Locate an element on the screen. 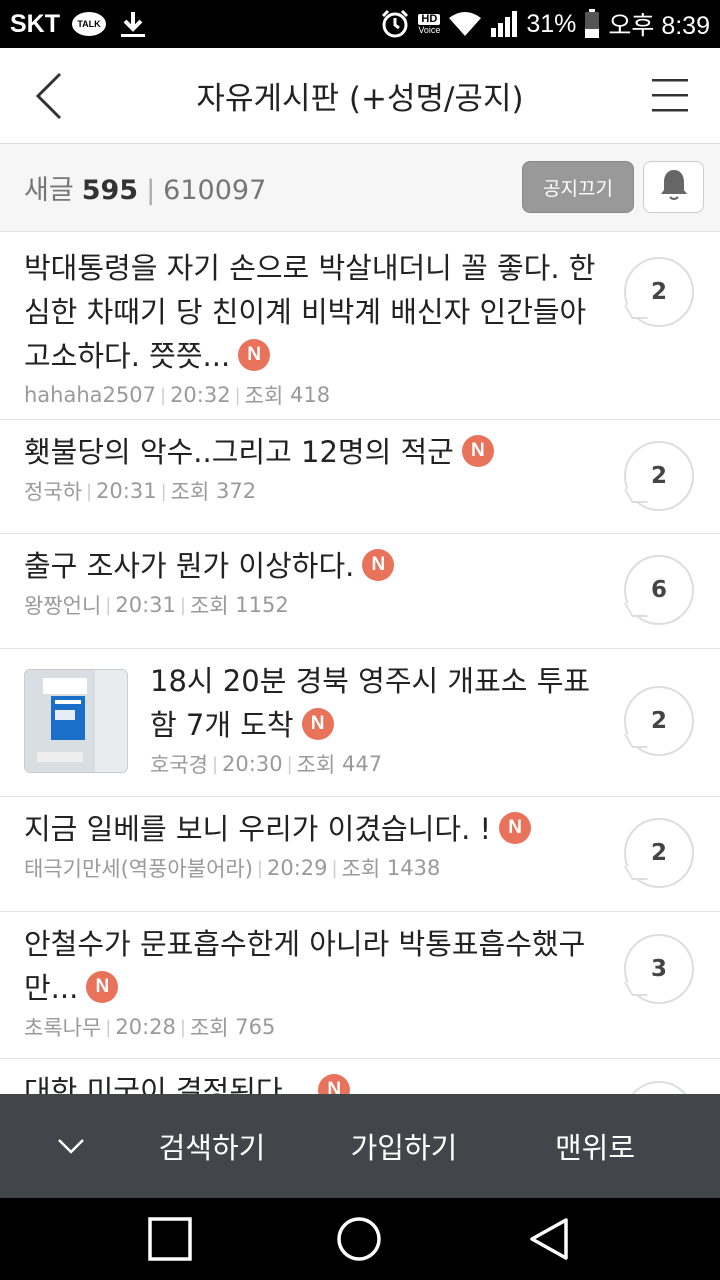  new-posts-count: 595 is located at coordinates (110, 190).